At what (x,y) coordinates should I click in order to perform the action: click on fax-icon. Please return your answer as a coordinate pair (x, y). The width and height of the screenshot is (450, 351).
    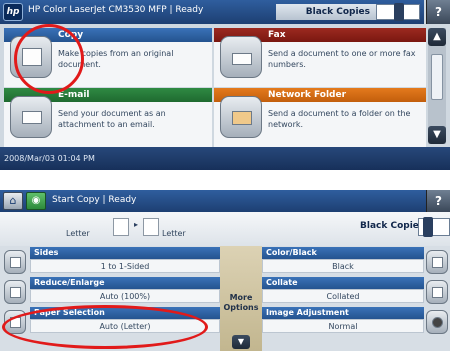
    Looking at the image, I should click on (241, 57).